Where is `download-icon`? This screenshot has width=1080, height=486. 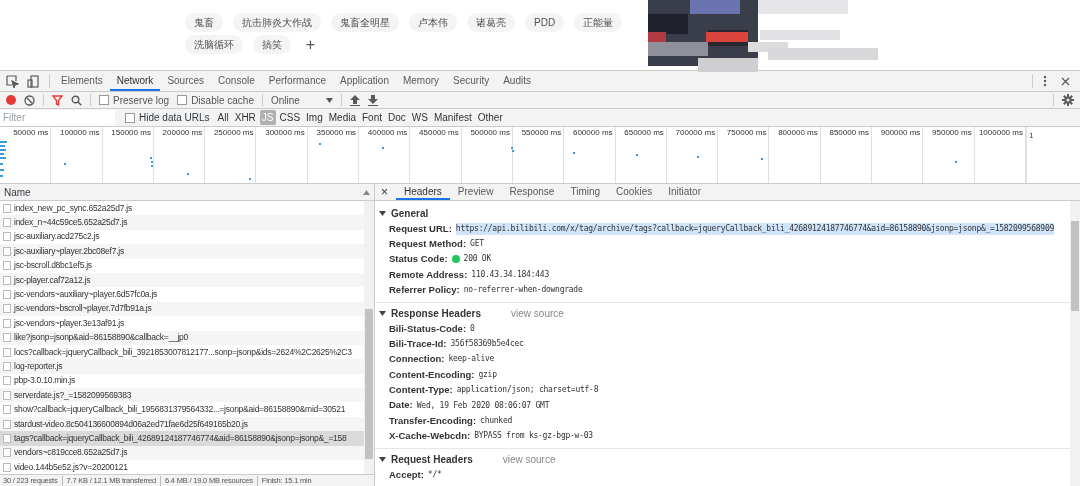 download-icon is located at coordinates (372, 100).